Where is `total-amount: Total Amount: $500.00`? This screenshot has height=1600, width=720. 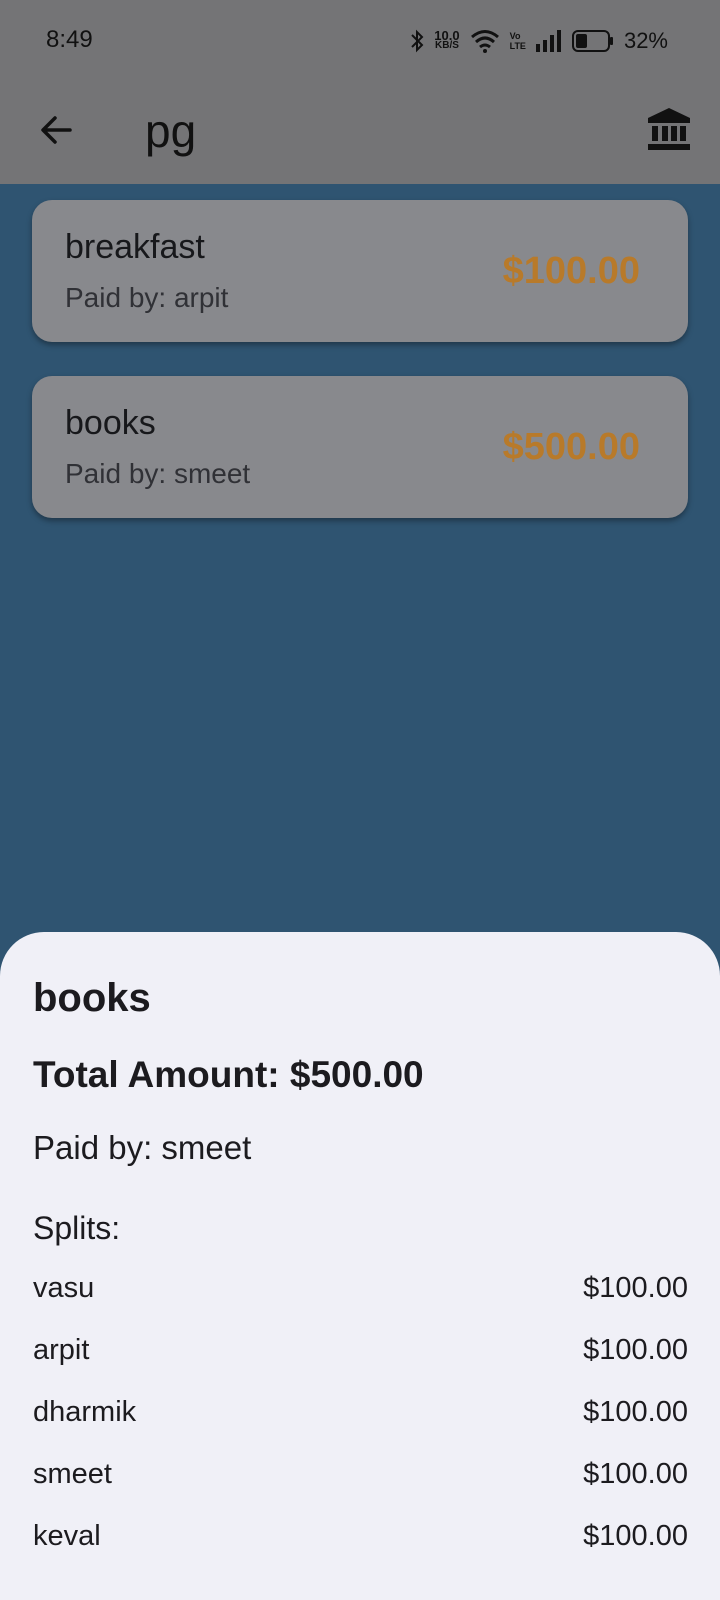 total-amount: Total Amount: $500.00 is located at coordinates (228, 1074).